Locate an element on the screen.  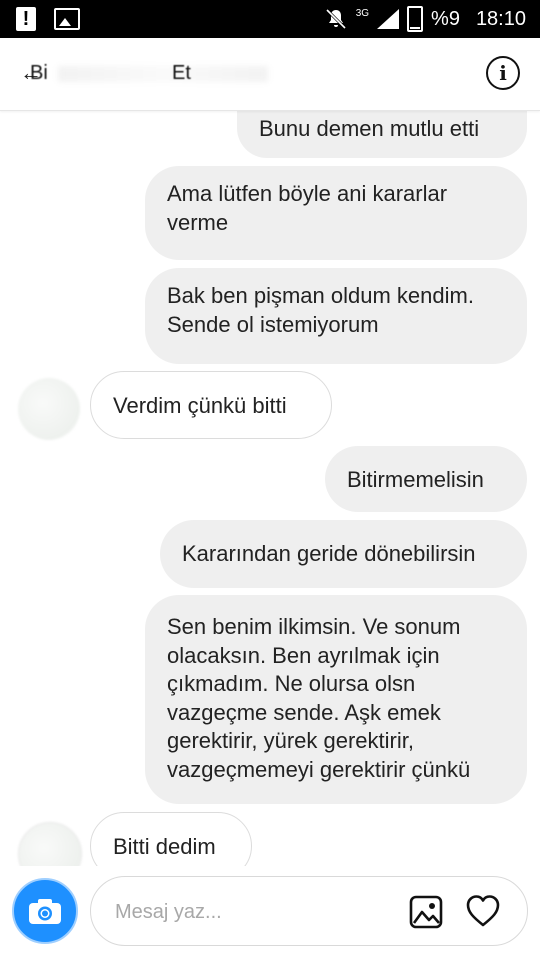
message-bubble-outgoing: Ama lütfen böyle ani kararlar verme is located at coordinates (336, 213).